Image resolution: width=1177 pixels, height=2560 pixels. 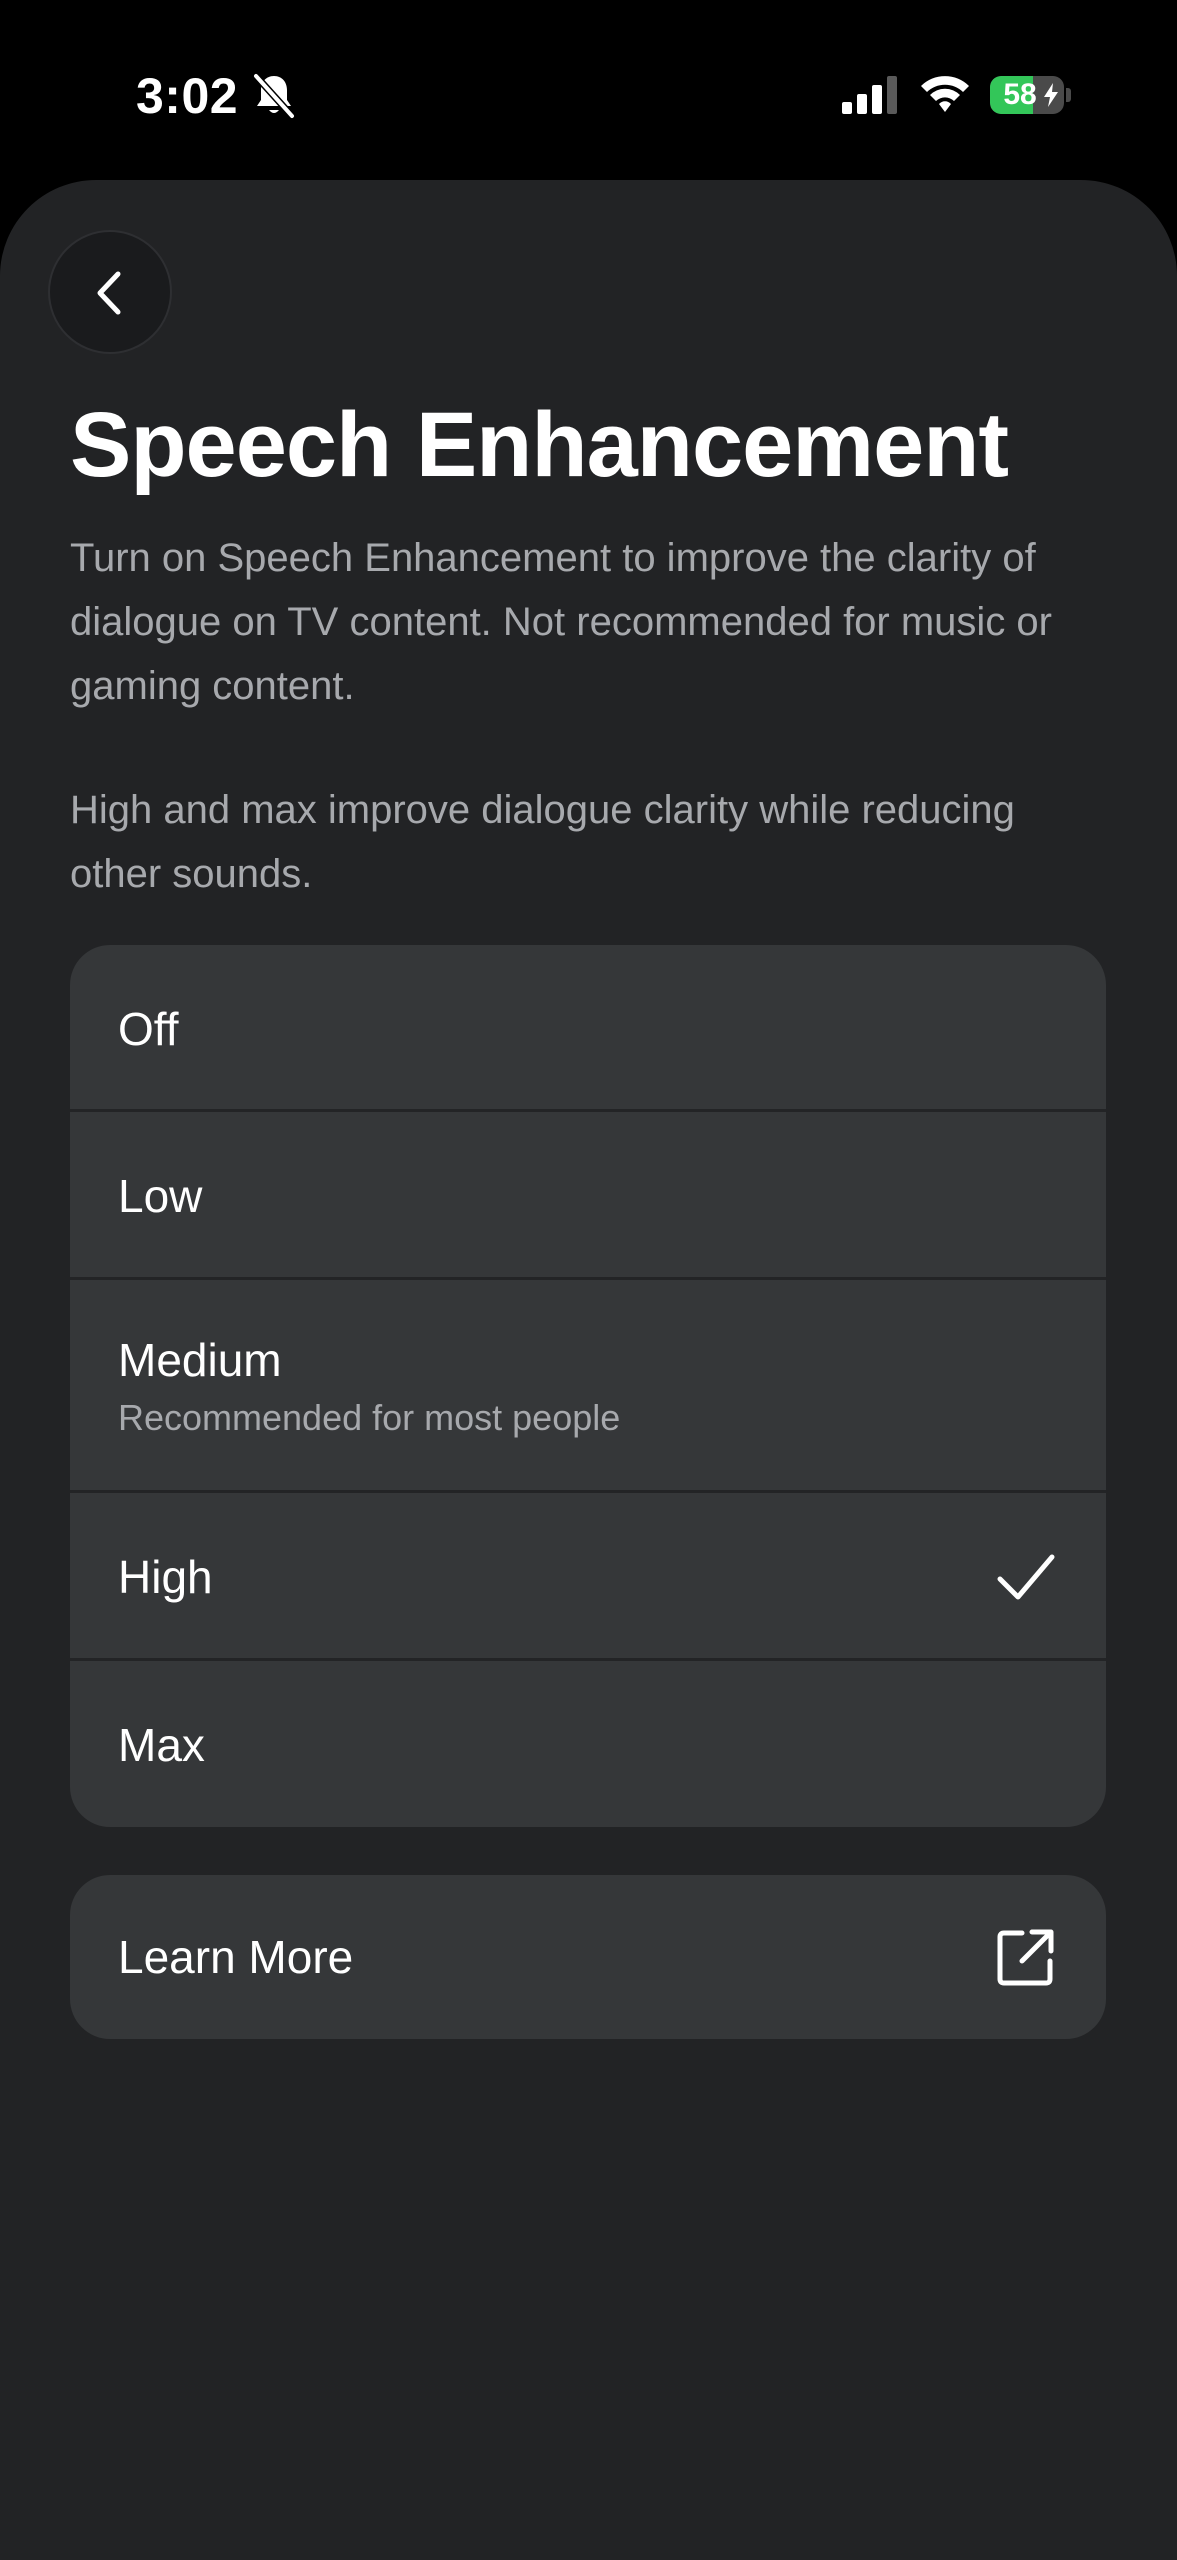 What do you see at coordinates (1026, 1577) in the screenshot?
I see `checkmark-icon` at bounding box center [1026, 1577].